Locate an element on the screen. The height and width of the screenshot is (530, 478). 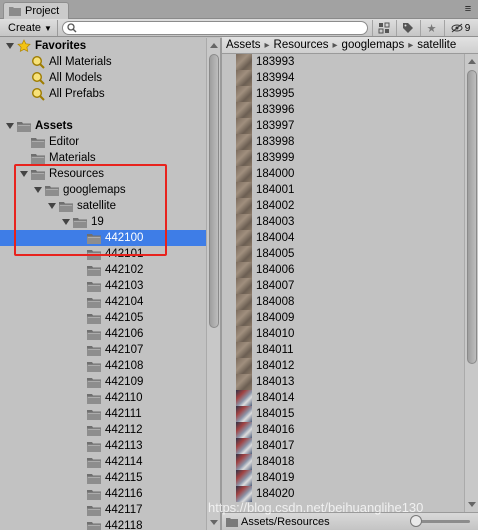
asset-scroll-thumb is located at coordinates (472, 217).